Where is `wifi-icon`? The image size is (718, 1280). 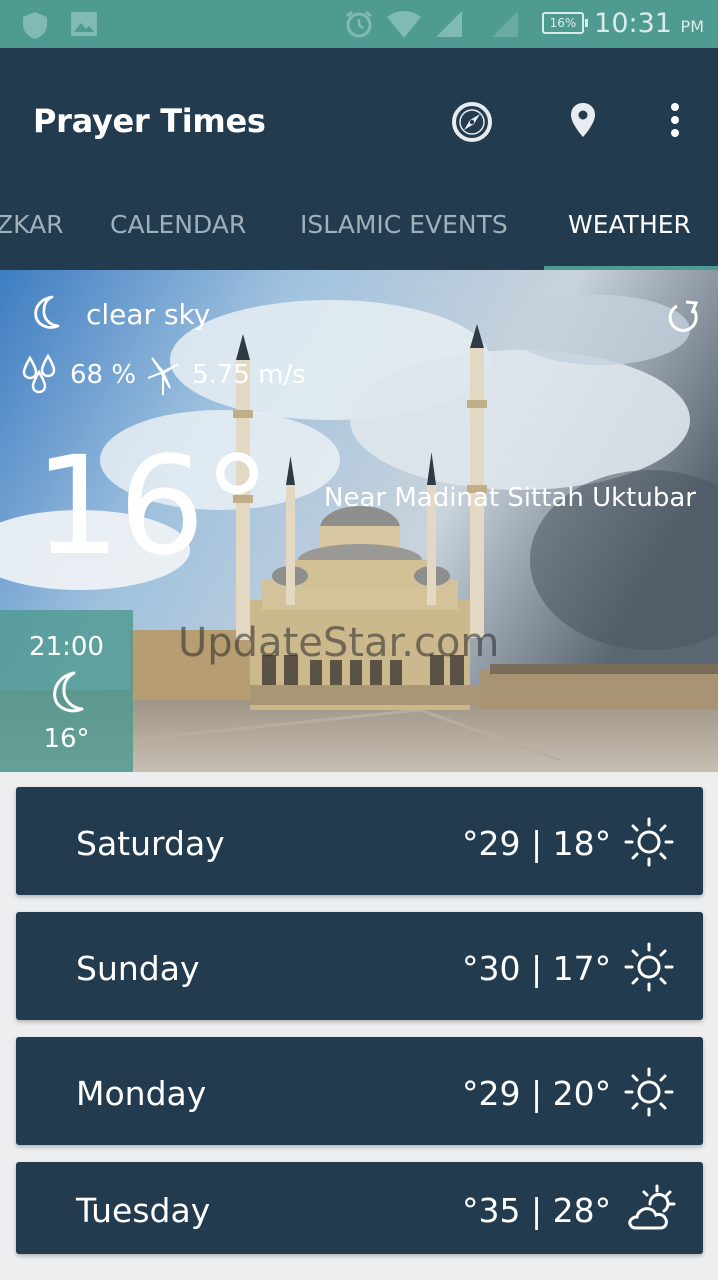
wifi-icon is located at coordinates (404, 24).